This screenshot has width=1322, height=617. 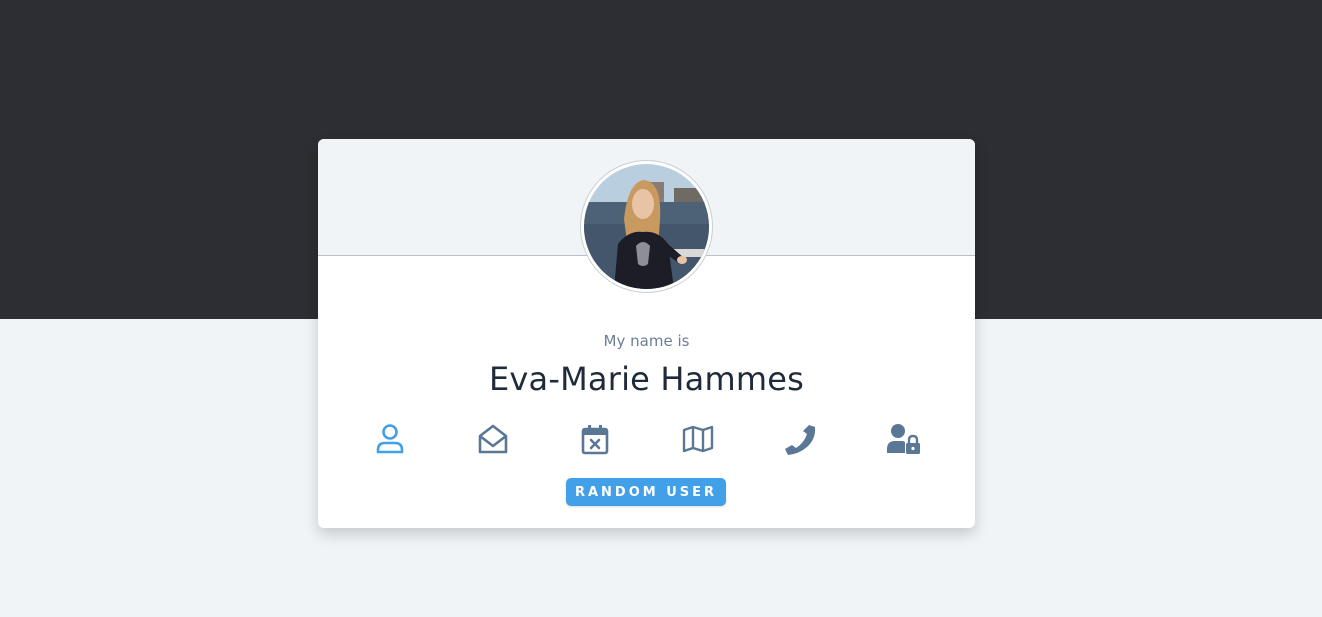 What do you see at coordinates (903, 439) in the screenshot?
I see `user-lock-icon` at bounding box center [903, 439].